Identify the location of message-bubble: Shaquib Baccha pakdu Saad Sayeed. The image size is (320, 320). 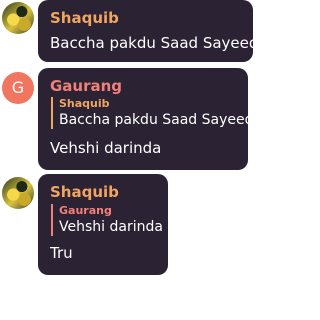
(148, 31).